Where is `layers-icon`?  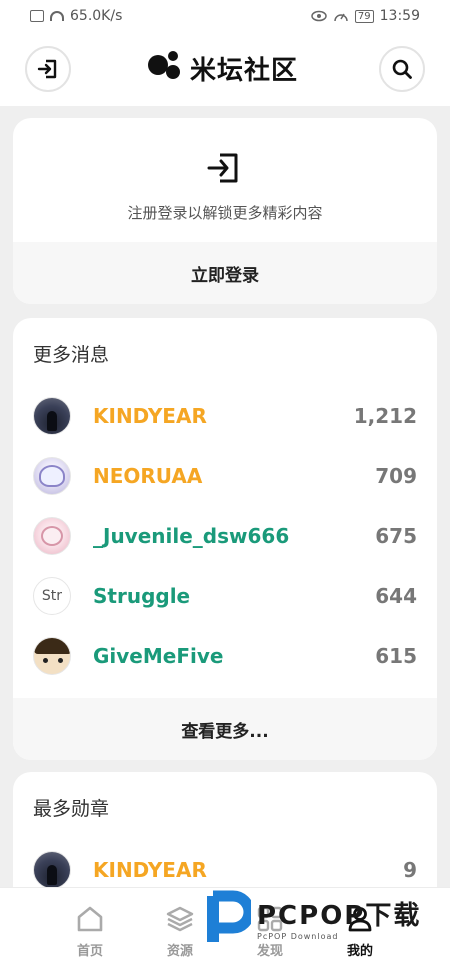
layers-icon is located at coordinates (180, 919).